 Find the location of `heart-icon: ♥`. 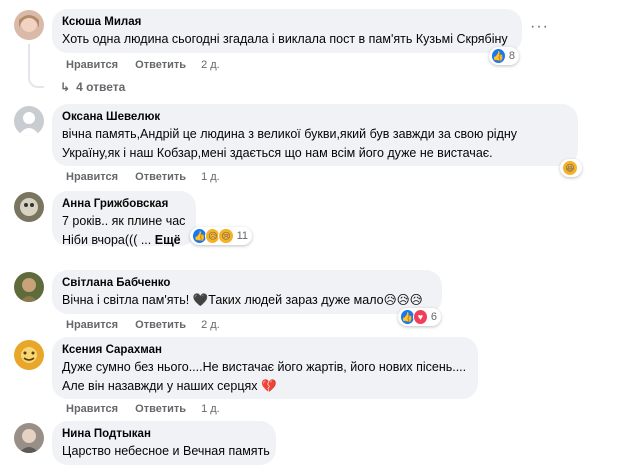

heart-icon: ♥ is located at coordinates (420, 317).